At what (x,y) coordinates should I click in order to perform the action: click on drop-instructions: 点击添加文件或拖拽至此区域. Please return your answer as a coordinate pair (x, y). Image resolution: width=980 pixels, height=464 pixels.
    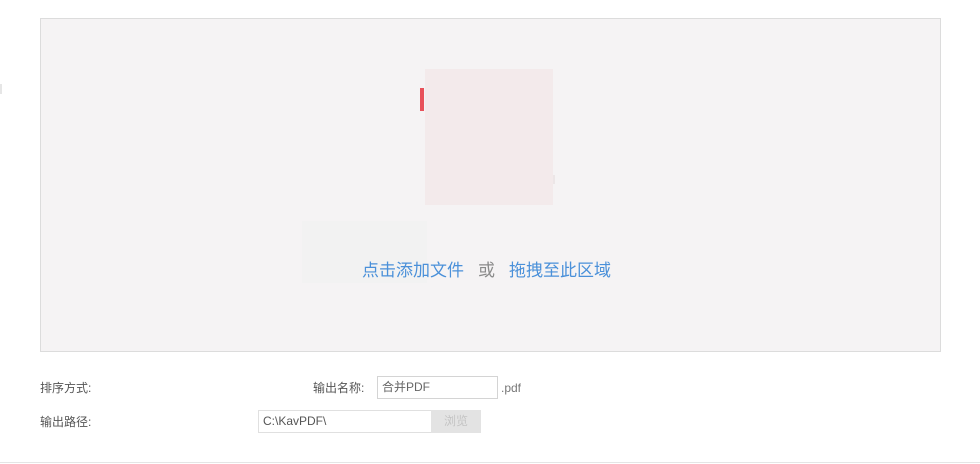
    Looking at the image, I should click on (486, 271).